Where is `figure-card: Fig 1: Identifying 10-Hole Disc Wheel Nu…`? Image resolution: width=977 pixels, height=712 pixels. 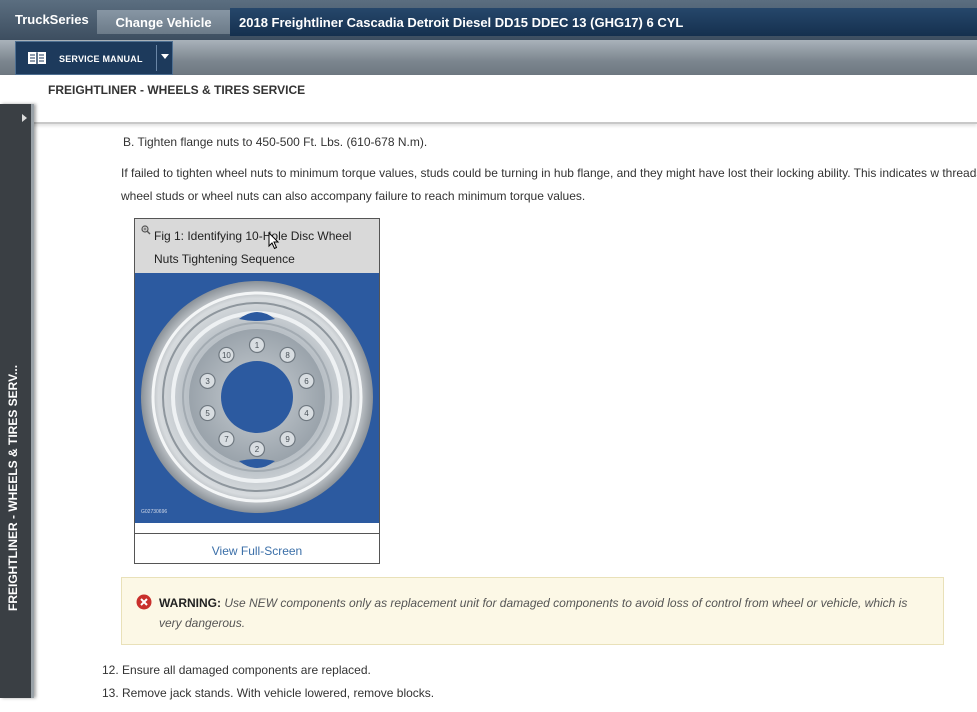
figure-card: Fig 1: Identifying 10-Hole Disc Wheel Nu… is located at coordinates (257, 391).